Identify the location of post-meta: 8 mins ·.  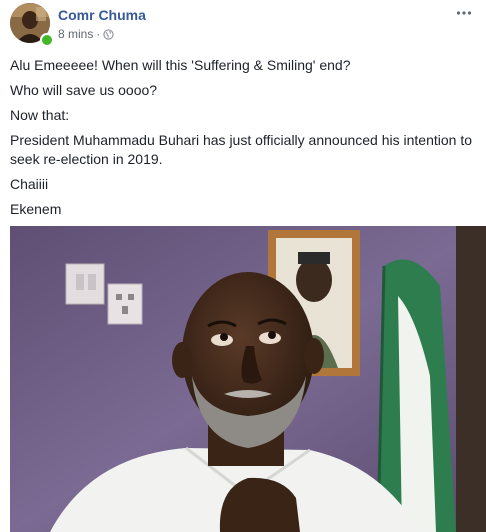
(86, 34).